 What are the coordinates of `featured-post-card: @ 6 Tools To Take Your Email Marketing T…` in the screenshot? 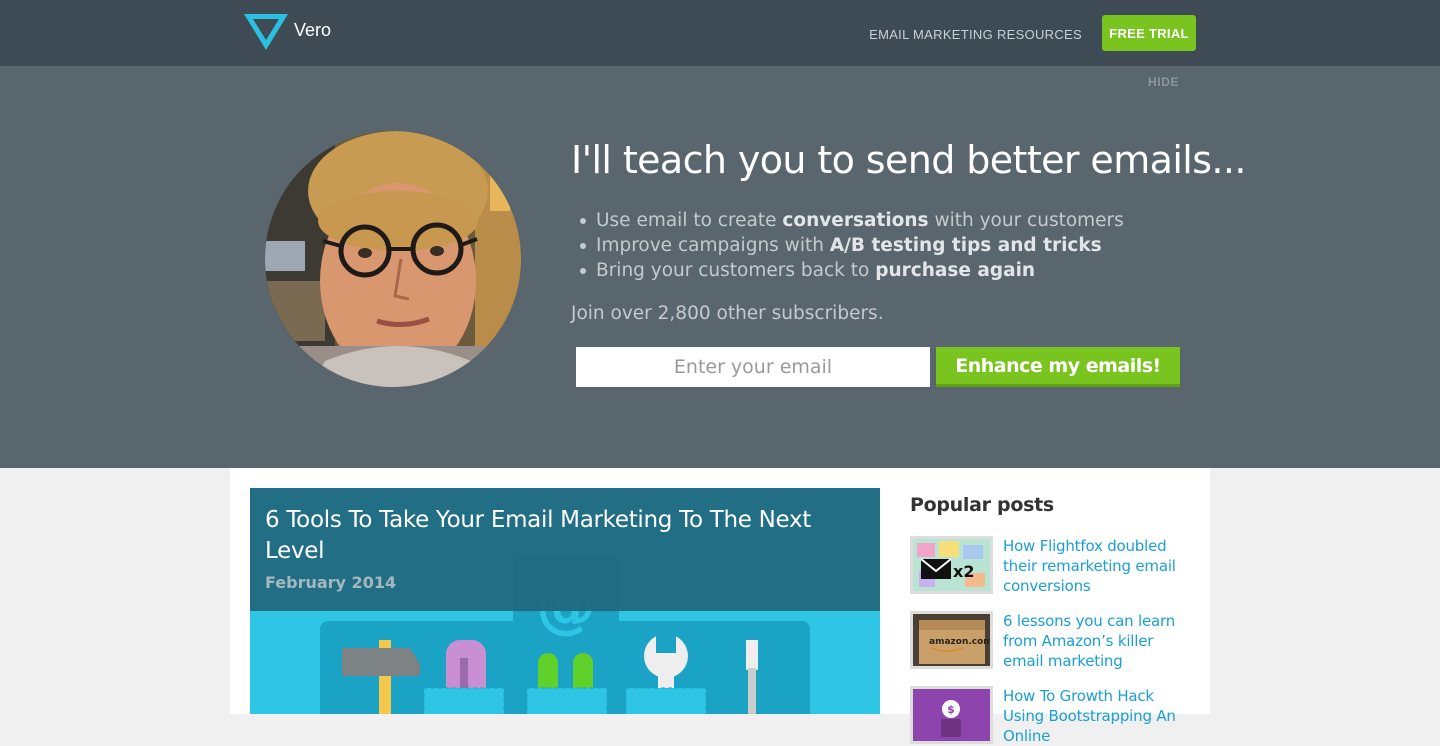 It's located at (565, 601).